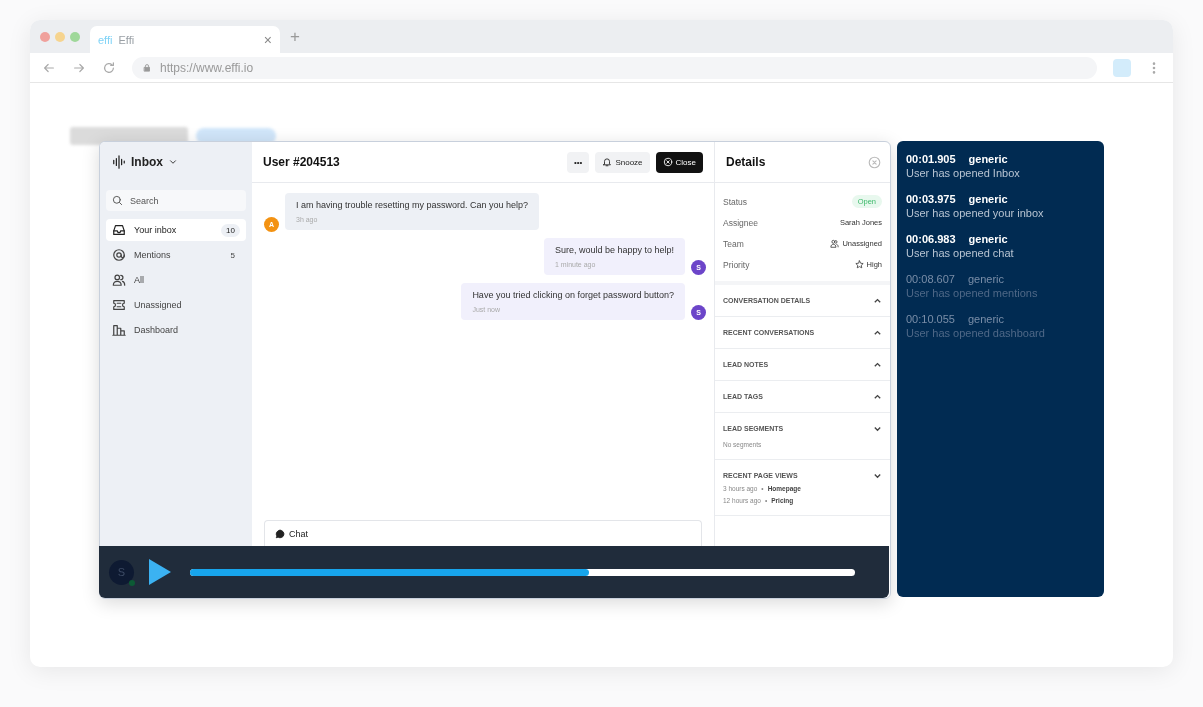 The height and width of the screenshot is (707, 1203). What do you see at coordinates (176, 330) in the screenshot?
I see `sidebar-item: Dashboard` at bounding box center [176, 330].